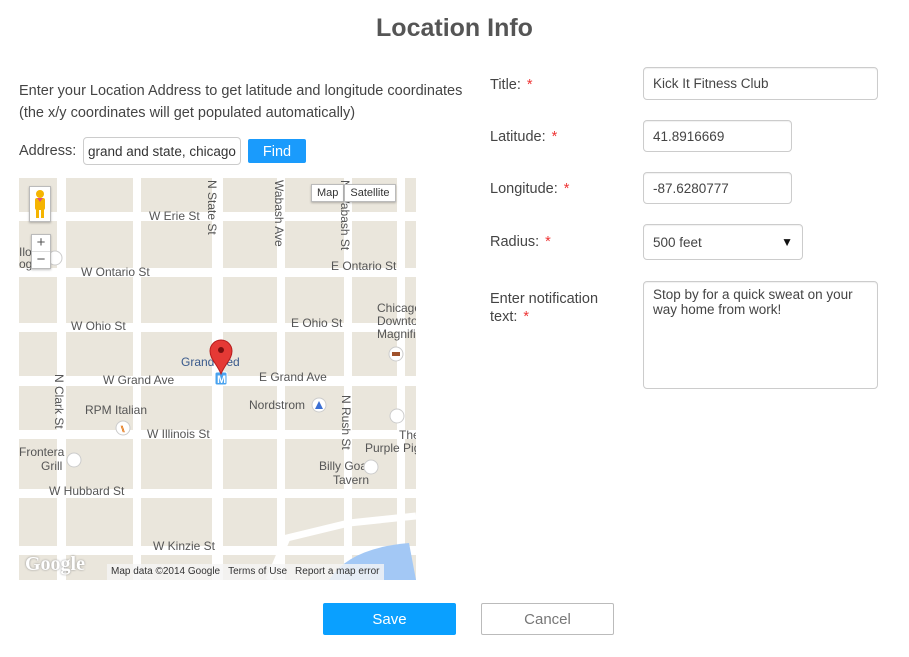 This screenshot has width=909, height=657. What do you see at coordinates (40, 204) in the screenshot?
I see `street-view-pegman-icon` at bounding box center [40, 204].